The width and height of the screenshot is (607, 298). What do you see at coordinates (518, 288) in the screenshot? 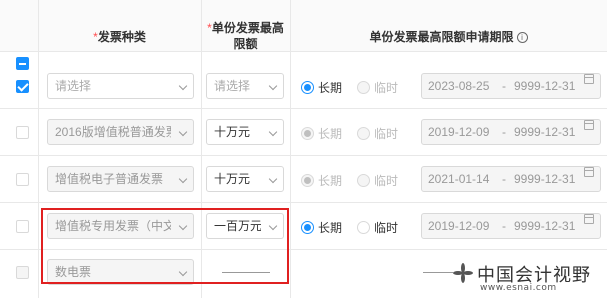
I see `watermark-url: www.esnai.com` at bounding box center [518, 288].